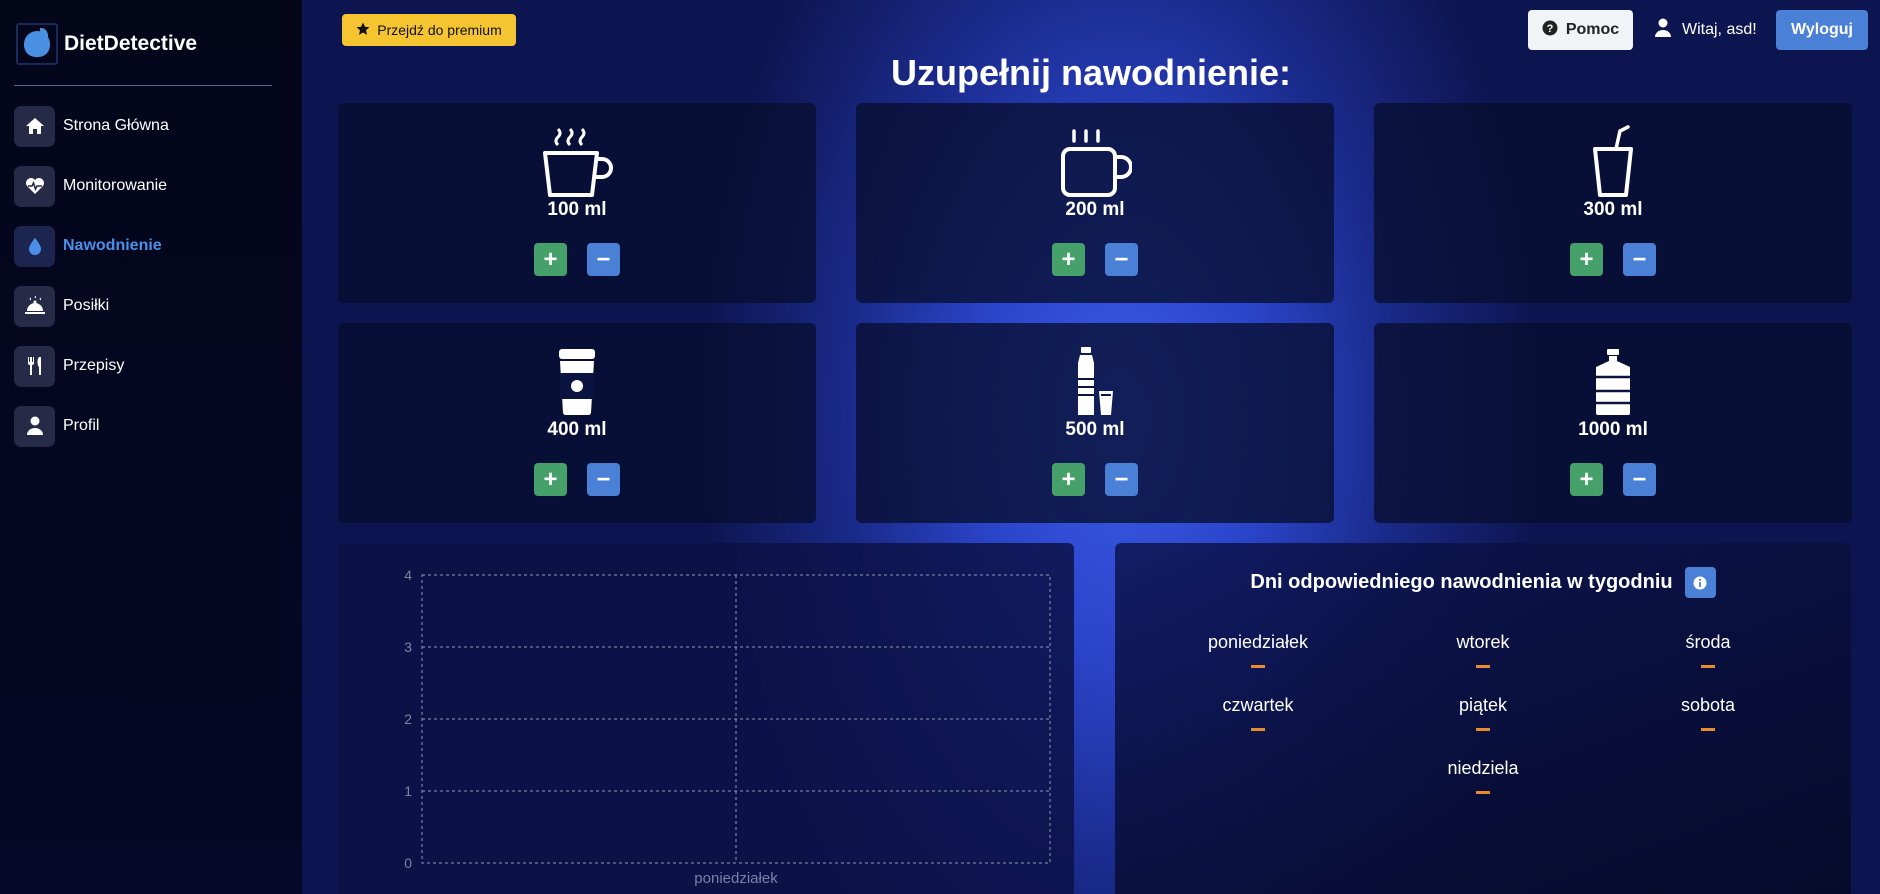 The image size is (1880, 894). Describe the element at coordinates (363, 30) in the screenshot. I see `star-icon` at that location.